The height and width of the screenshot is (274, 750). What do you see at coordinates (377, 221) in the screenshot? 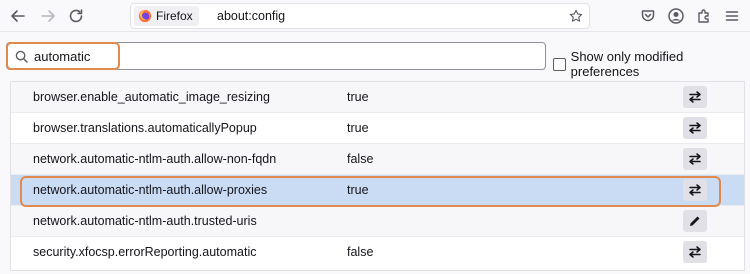
I see `pref-row: network.automatic-ntlm-auth.trusted-uris` at bounding box center [377, 221].